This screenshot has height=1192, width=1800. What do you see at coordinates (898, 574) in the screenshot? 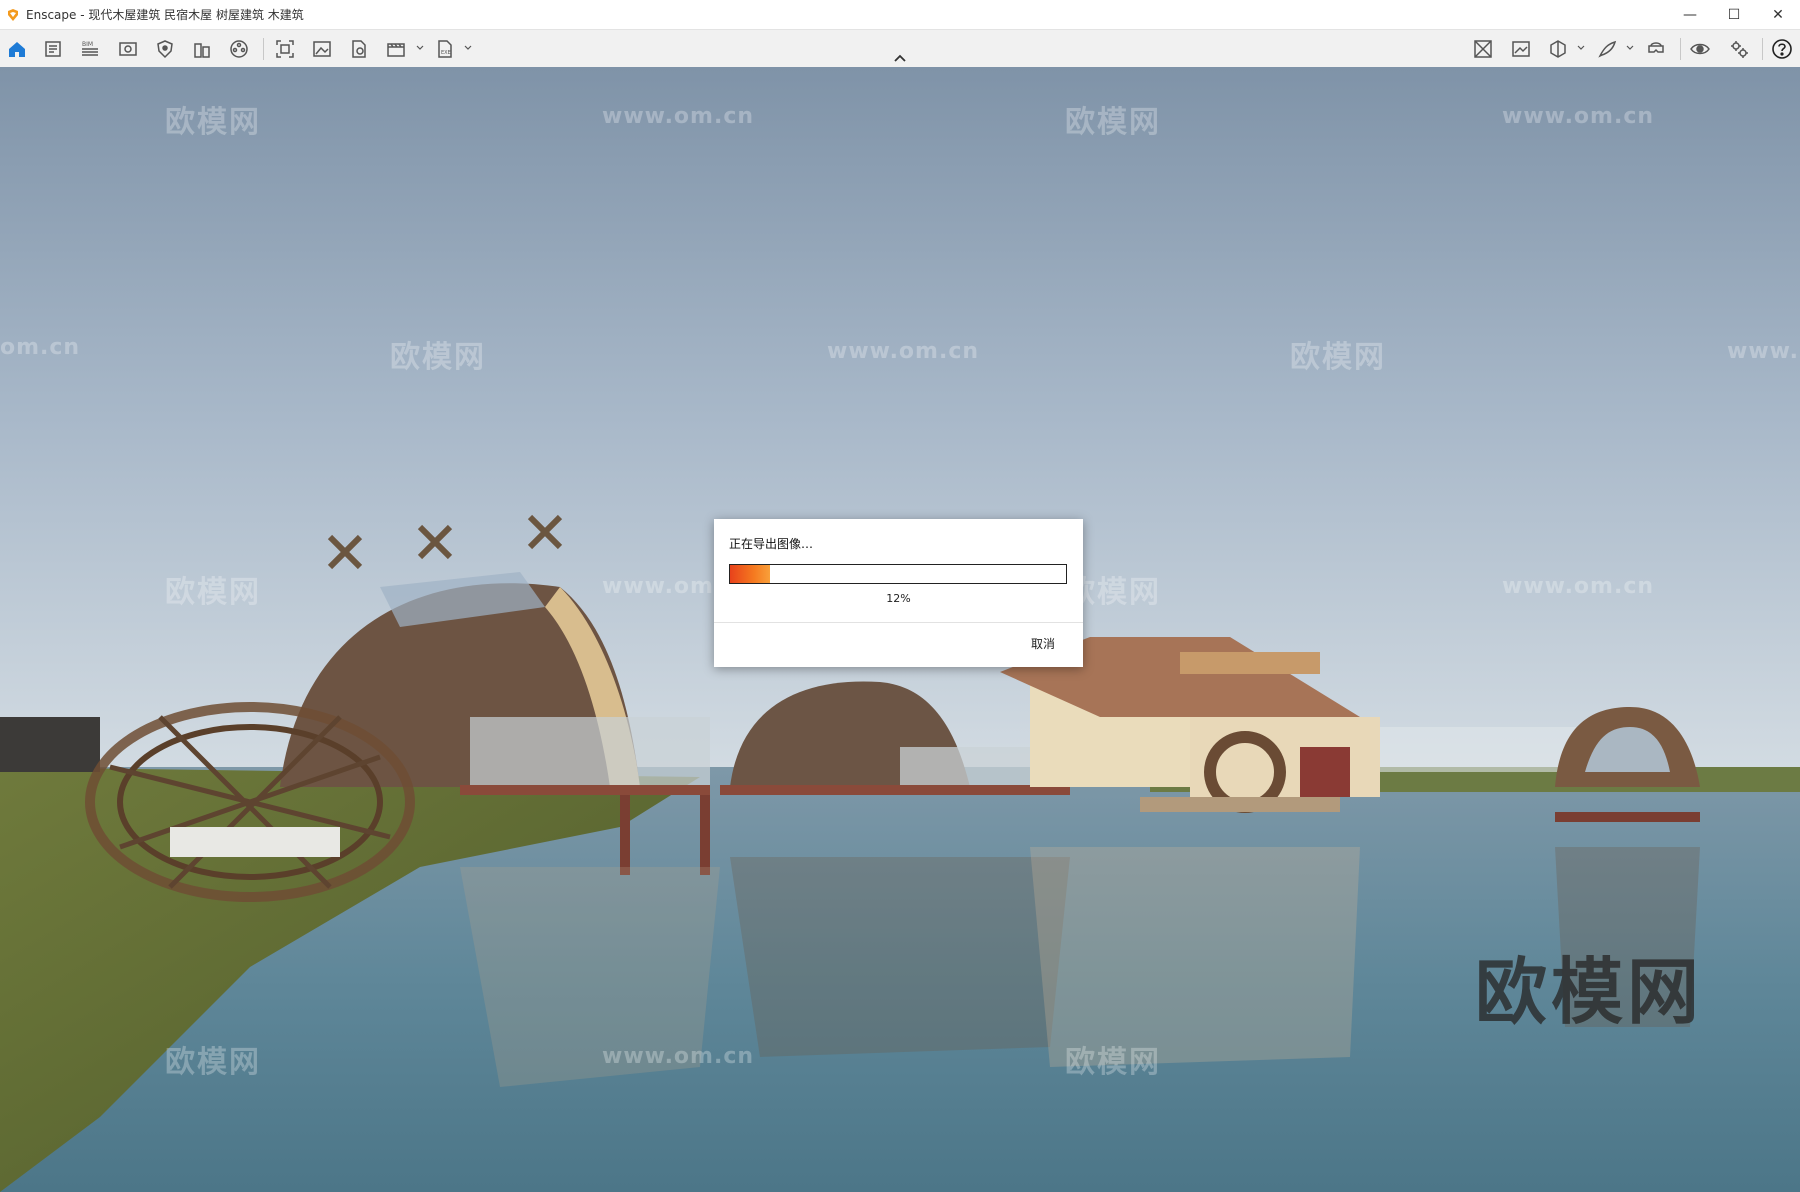
I see `progress-bar` at bounding box center [898, 574].